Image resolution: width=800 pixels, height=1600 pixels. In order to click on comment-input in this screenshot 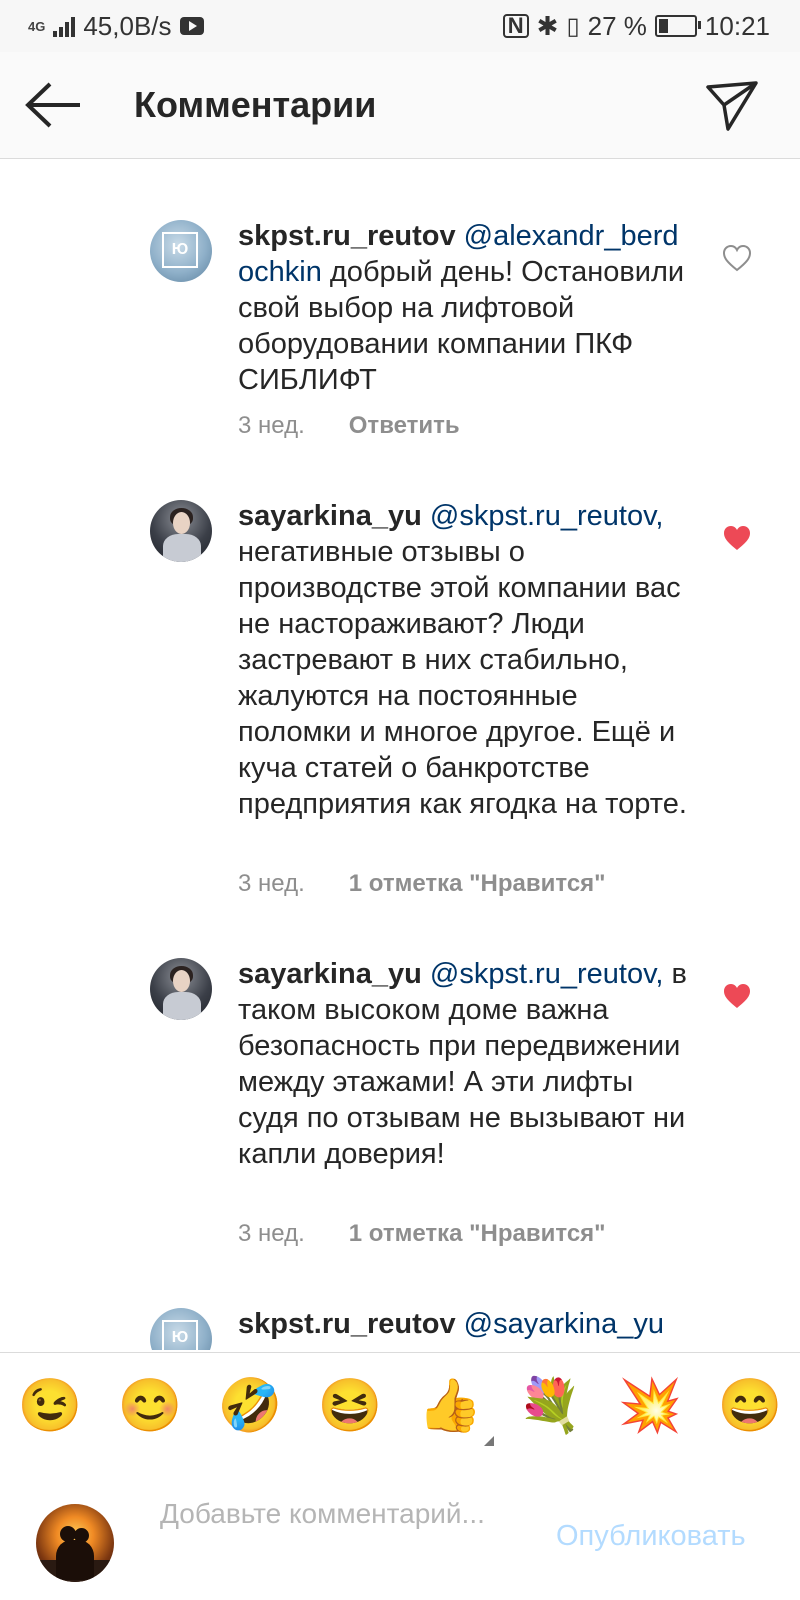, I will do `click(340, 1535)`.